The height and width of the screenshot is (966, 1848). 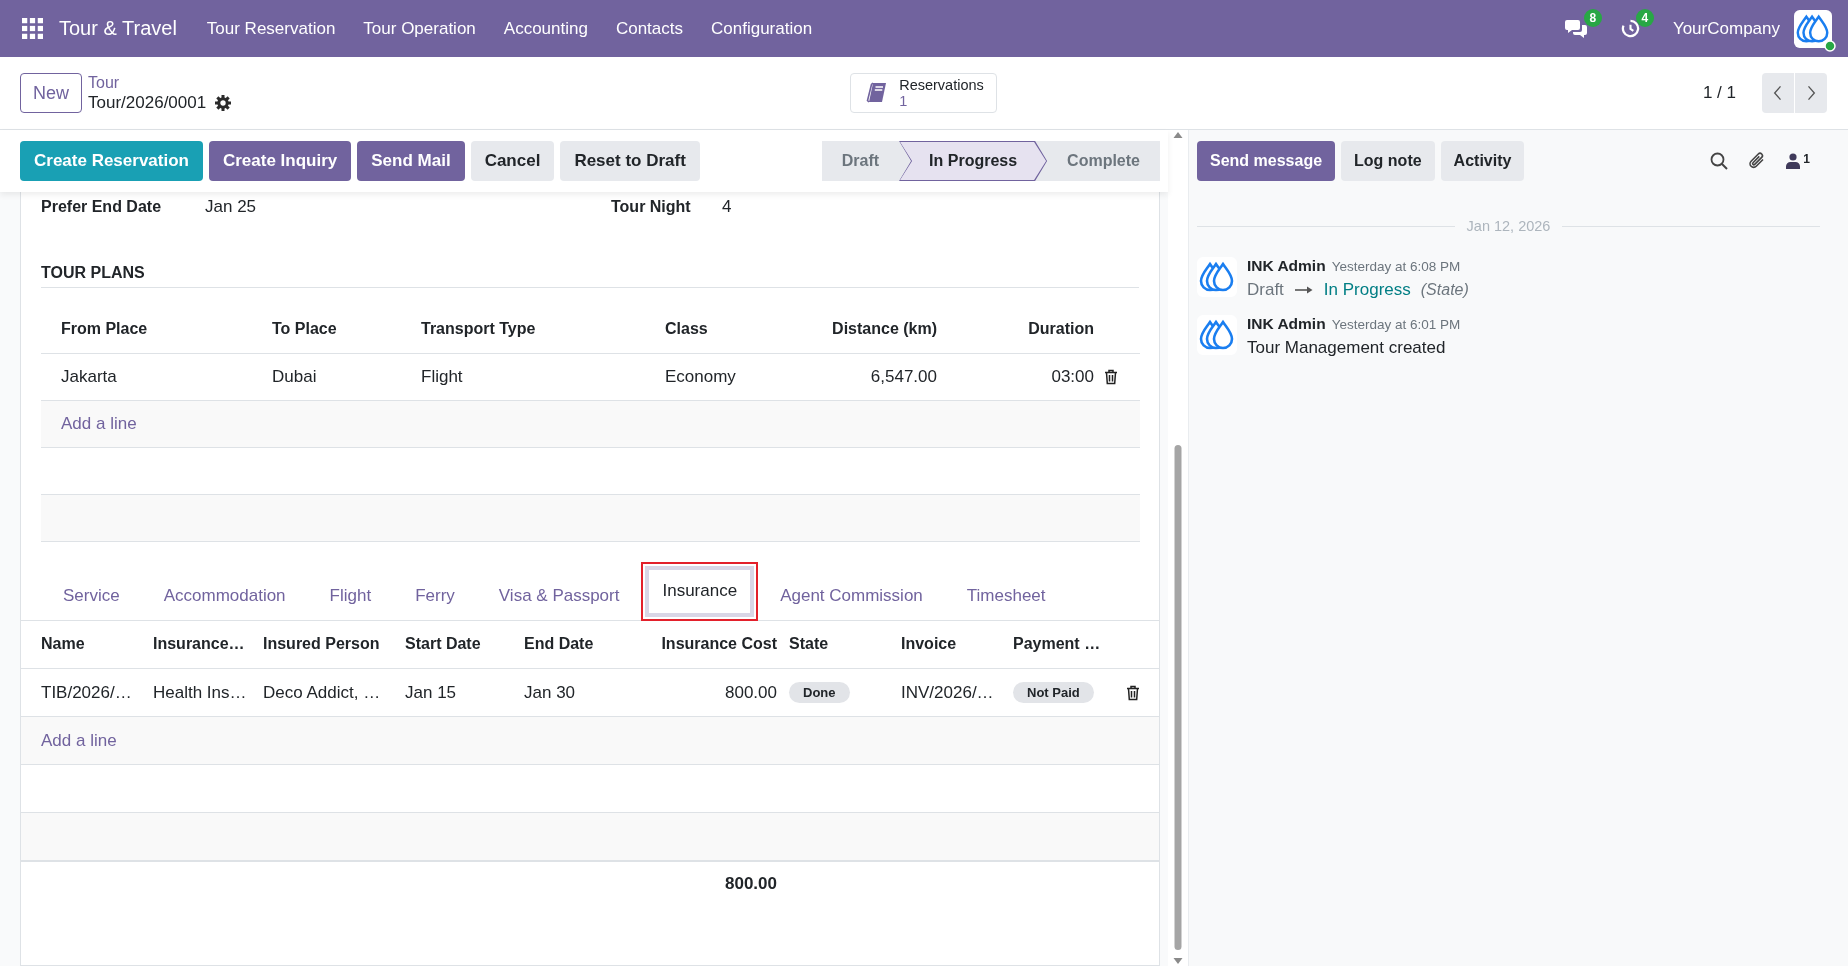 What do you see at coordinates (701, 883) in the screenshot?
I see `total-amount: 800.00` at bounding box center [701, 883].